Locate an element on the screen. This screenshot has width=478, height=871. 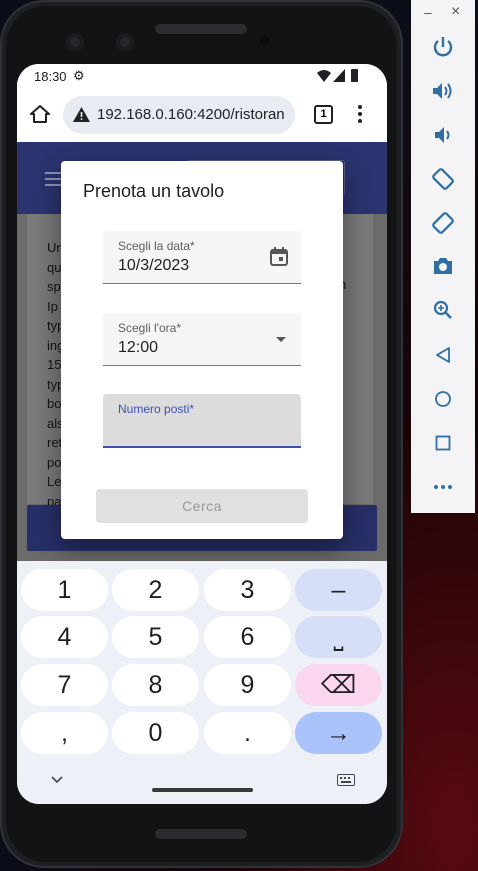
menu-icon is located at coordinates (53, 179).